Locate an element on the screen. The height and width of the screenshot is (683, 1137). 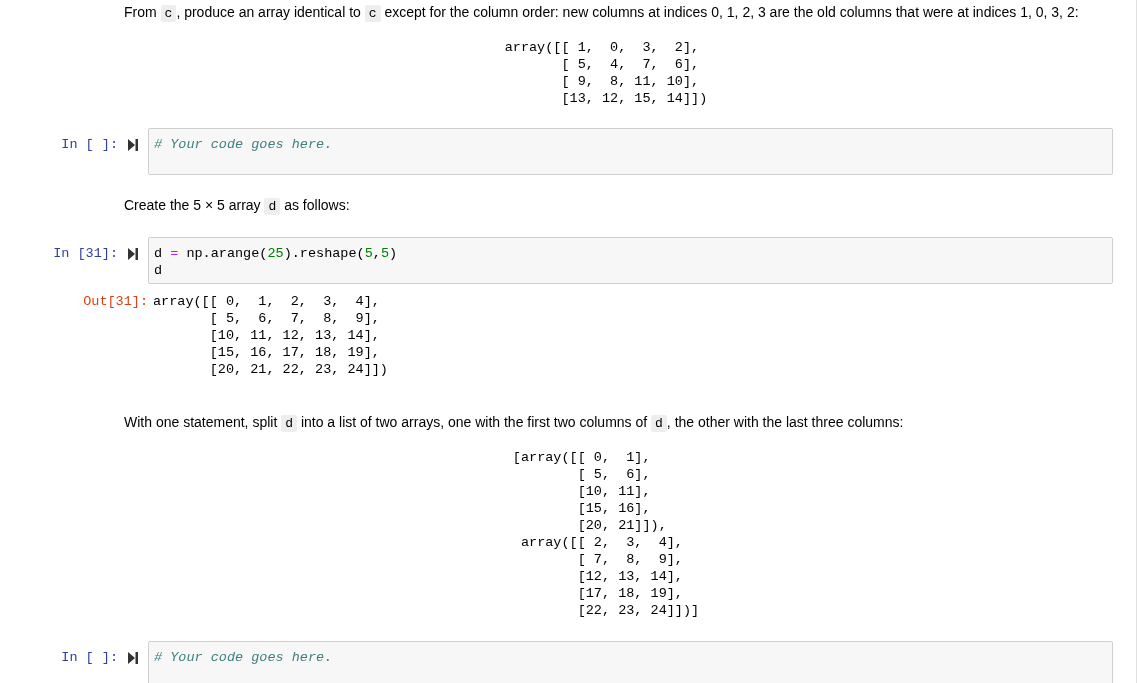
code-line: d = np.arange(25).reshape(5,5) is located at coordinates (276, 253).